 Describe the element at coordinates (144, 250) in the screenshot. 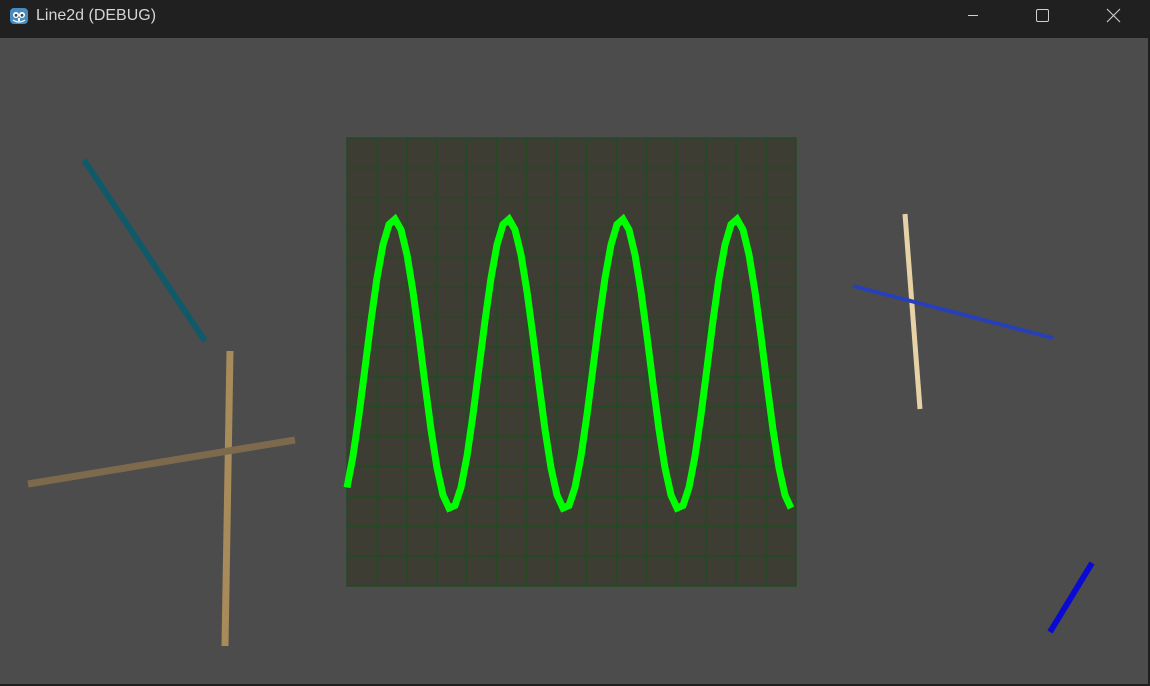

I see `teal-line` at that location.